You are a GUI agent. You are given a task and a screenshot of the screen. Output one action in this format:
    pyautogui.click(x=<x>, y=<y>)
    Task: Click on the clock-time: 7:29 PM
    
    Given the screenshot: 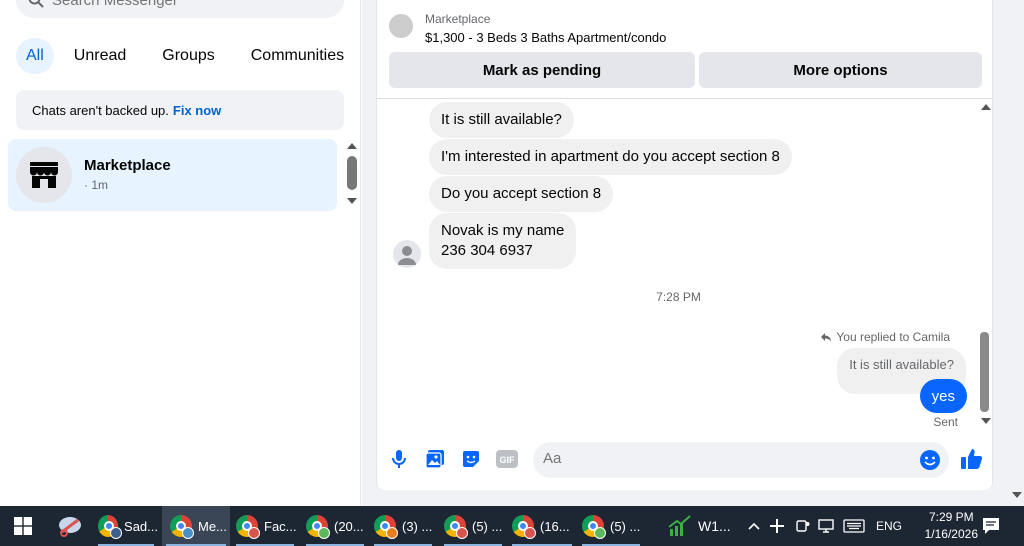 What is the action you would take?
    pyautogui.click(x=951, y=517)
    